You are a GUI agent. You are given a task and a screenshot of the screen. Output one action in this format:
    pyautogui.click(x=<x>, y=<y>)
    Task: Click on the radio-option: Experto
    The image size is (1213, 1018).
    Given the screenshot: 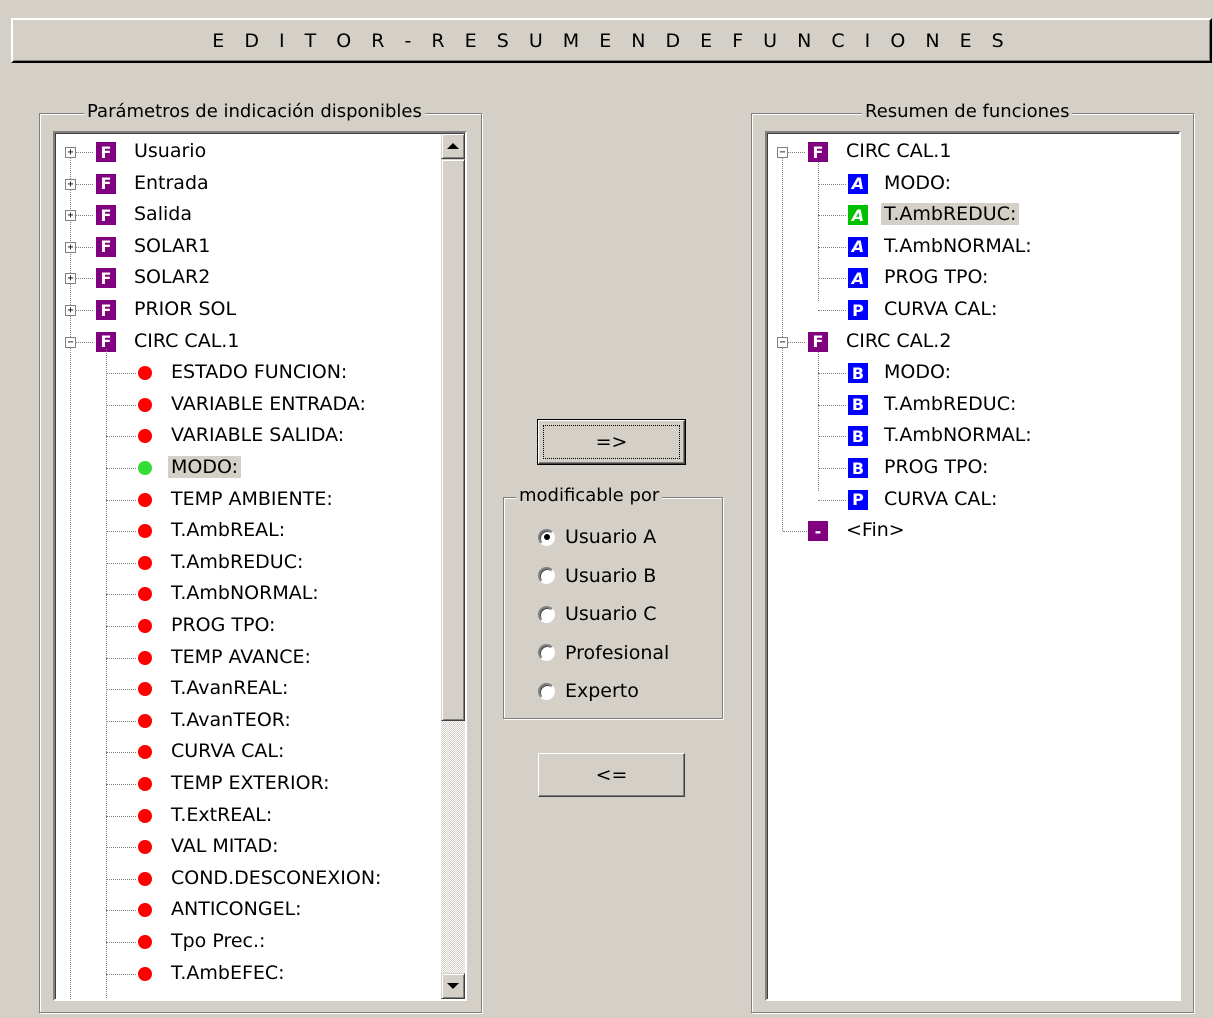 What is the action you would take?
    pyautogui.click(x=588, y=691)
    